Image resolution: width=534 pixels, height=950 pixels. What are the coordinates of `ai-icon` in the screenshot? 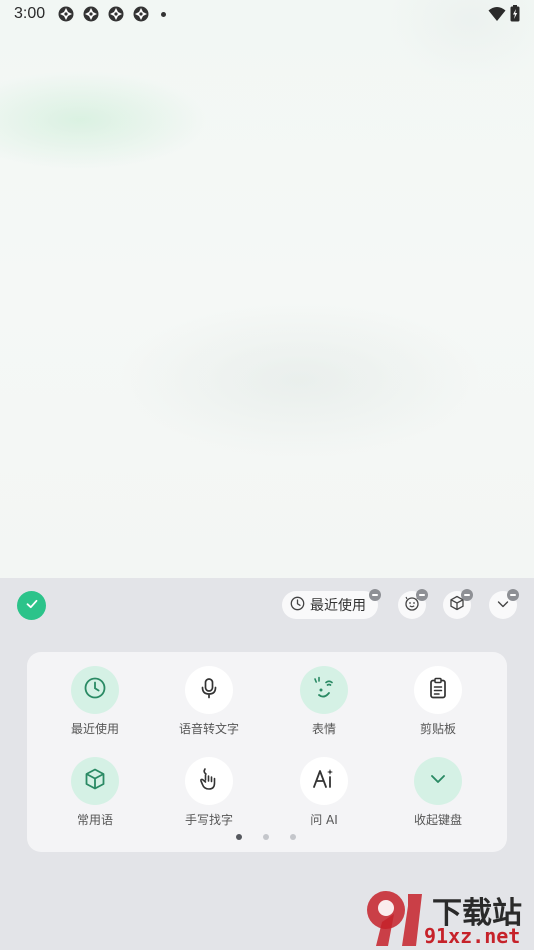 It's located at (324, 781).